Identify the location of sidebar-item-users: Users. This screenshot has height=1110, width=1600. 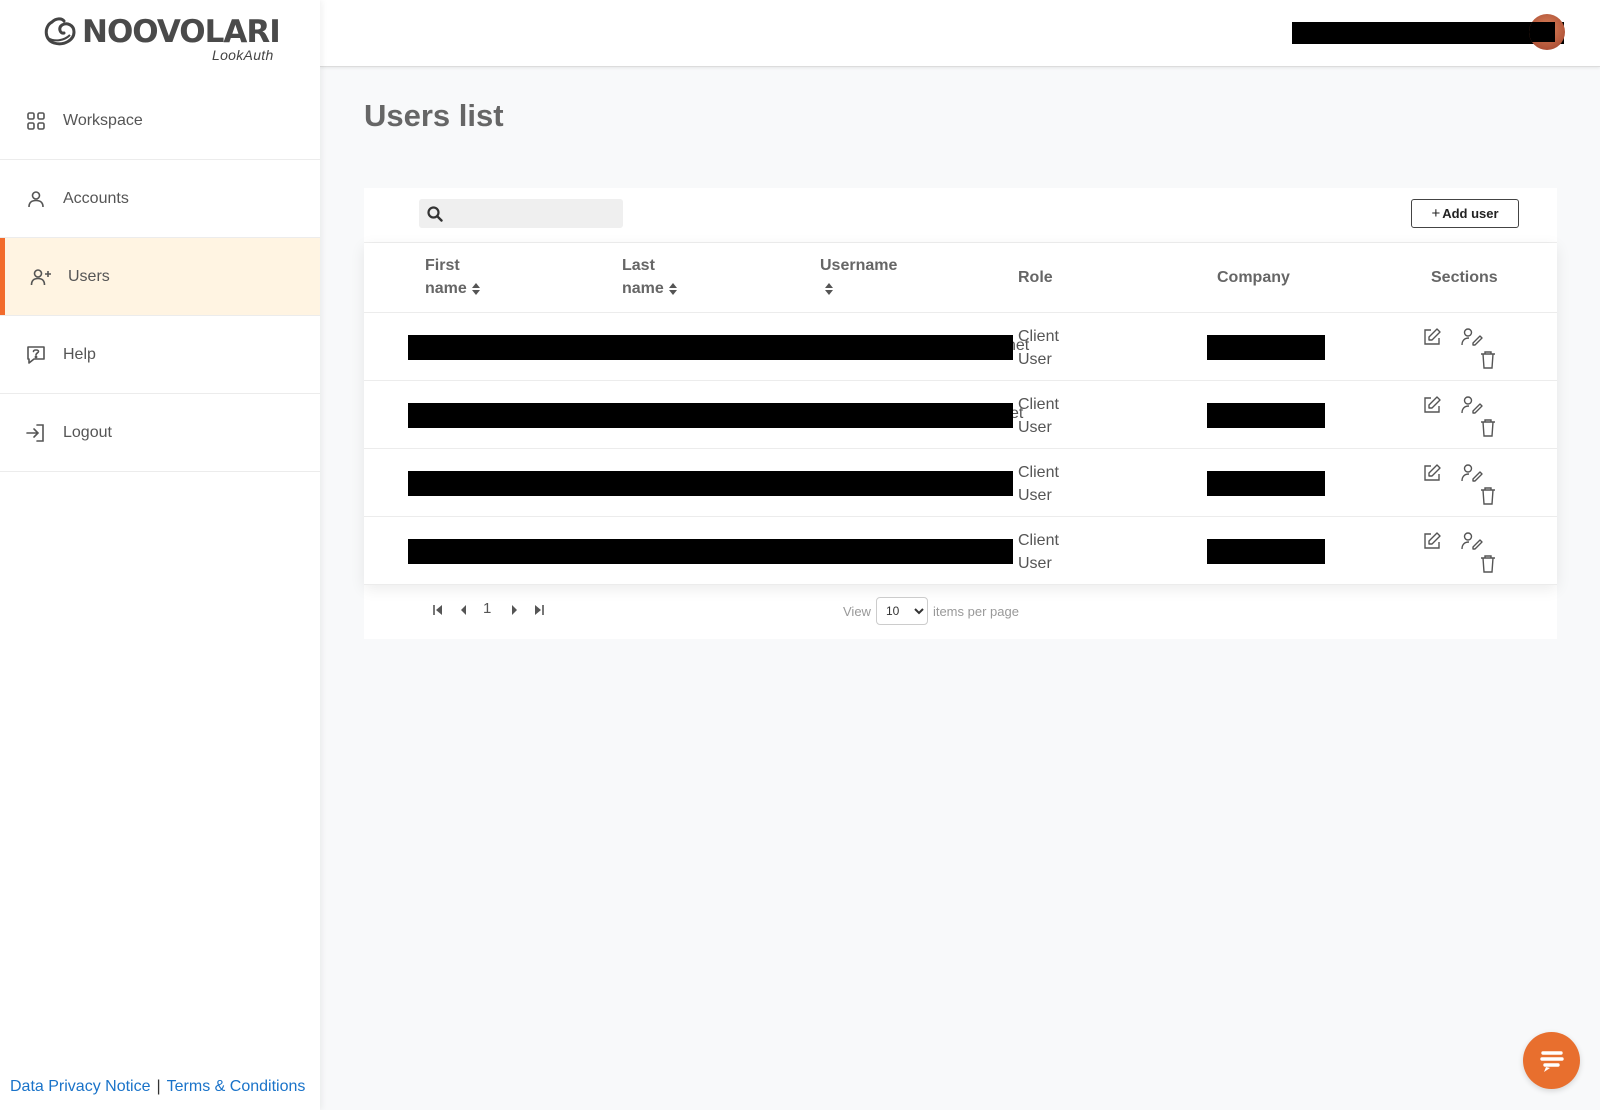
(160, 277).